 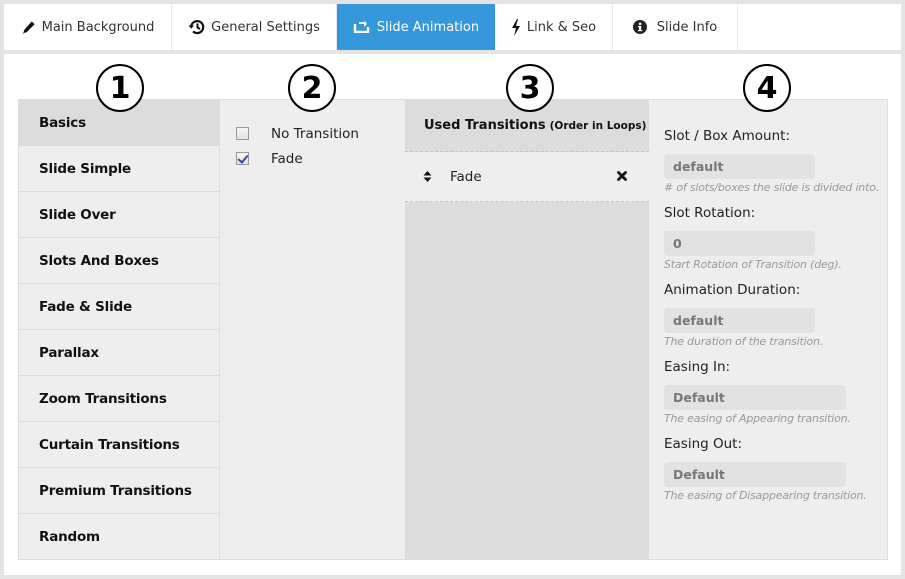 What do you see at coordinates (312, 88) in the screenshot?
I see `step-marker-2: 2` at bounding box center [312, 88].